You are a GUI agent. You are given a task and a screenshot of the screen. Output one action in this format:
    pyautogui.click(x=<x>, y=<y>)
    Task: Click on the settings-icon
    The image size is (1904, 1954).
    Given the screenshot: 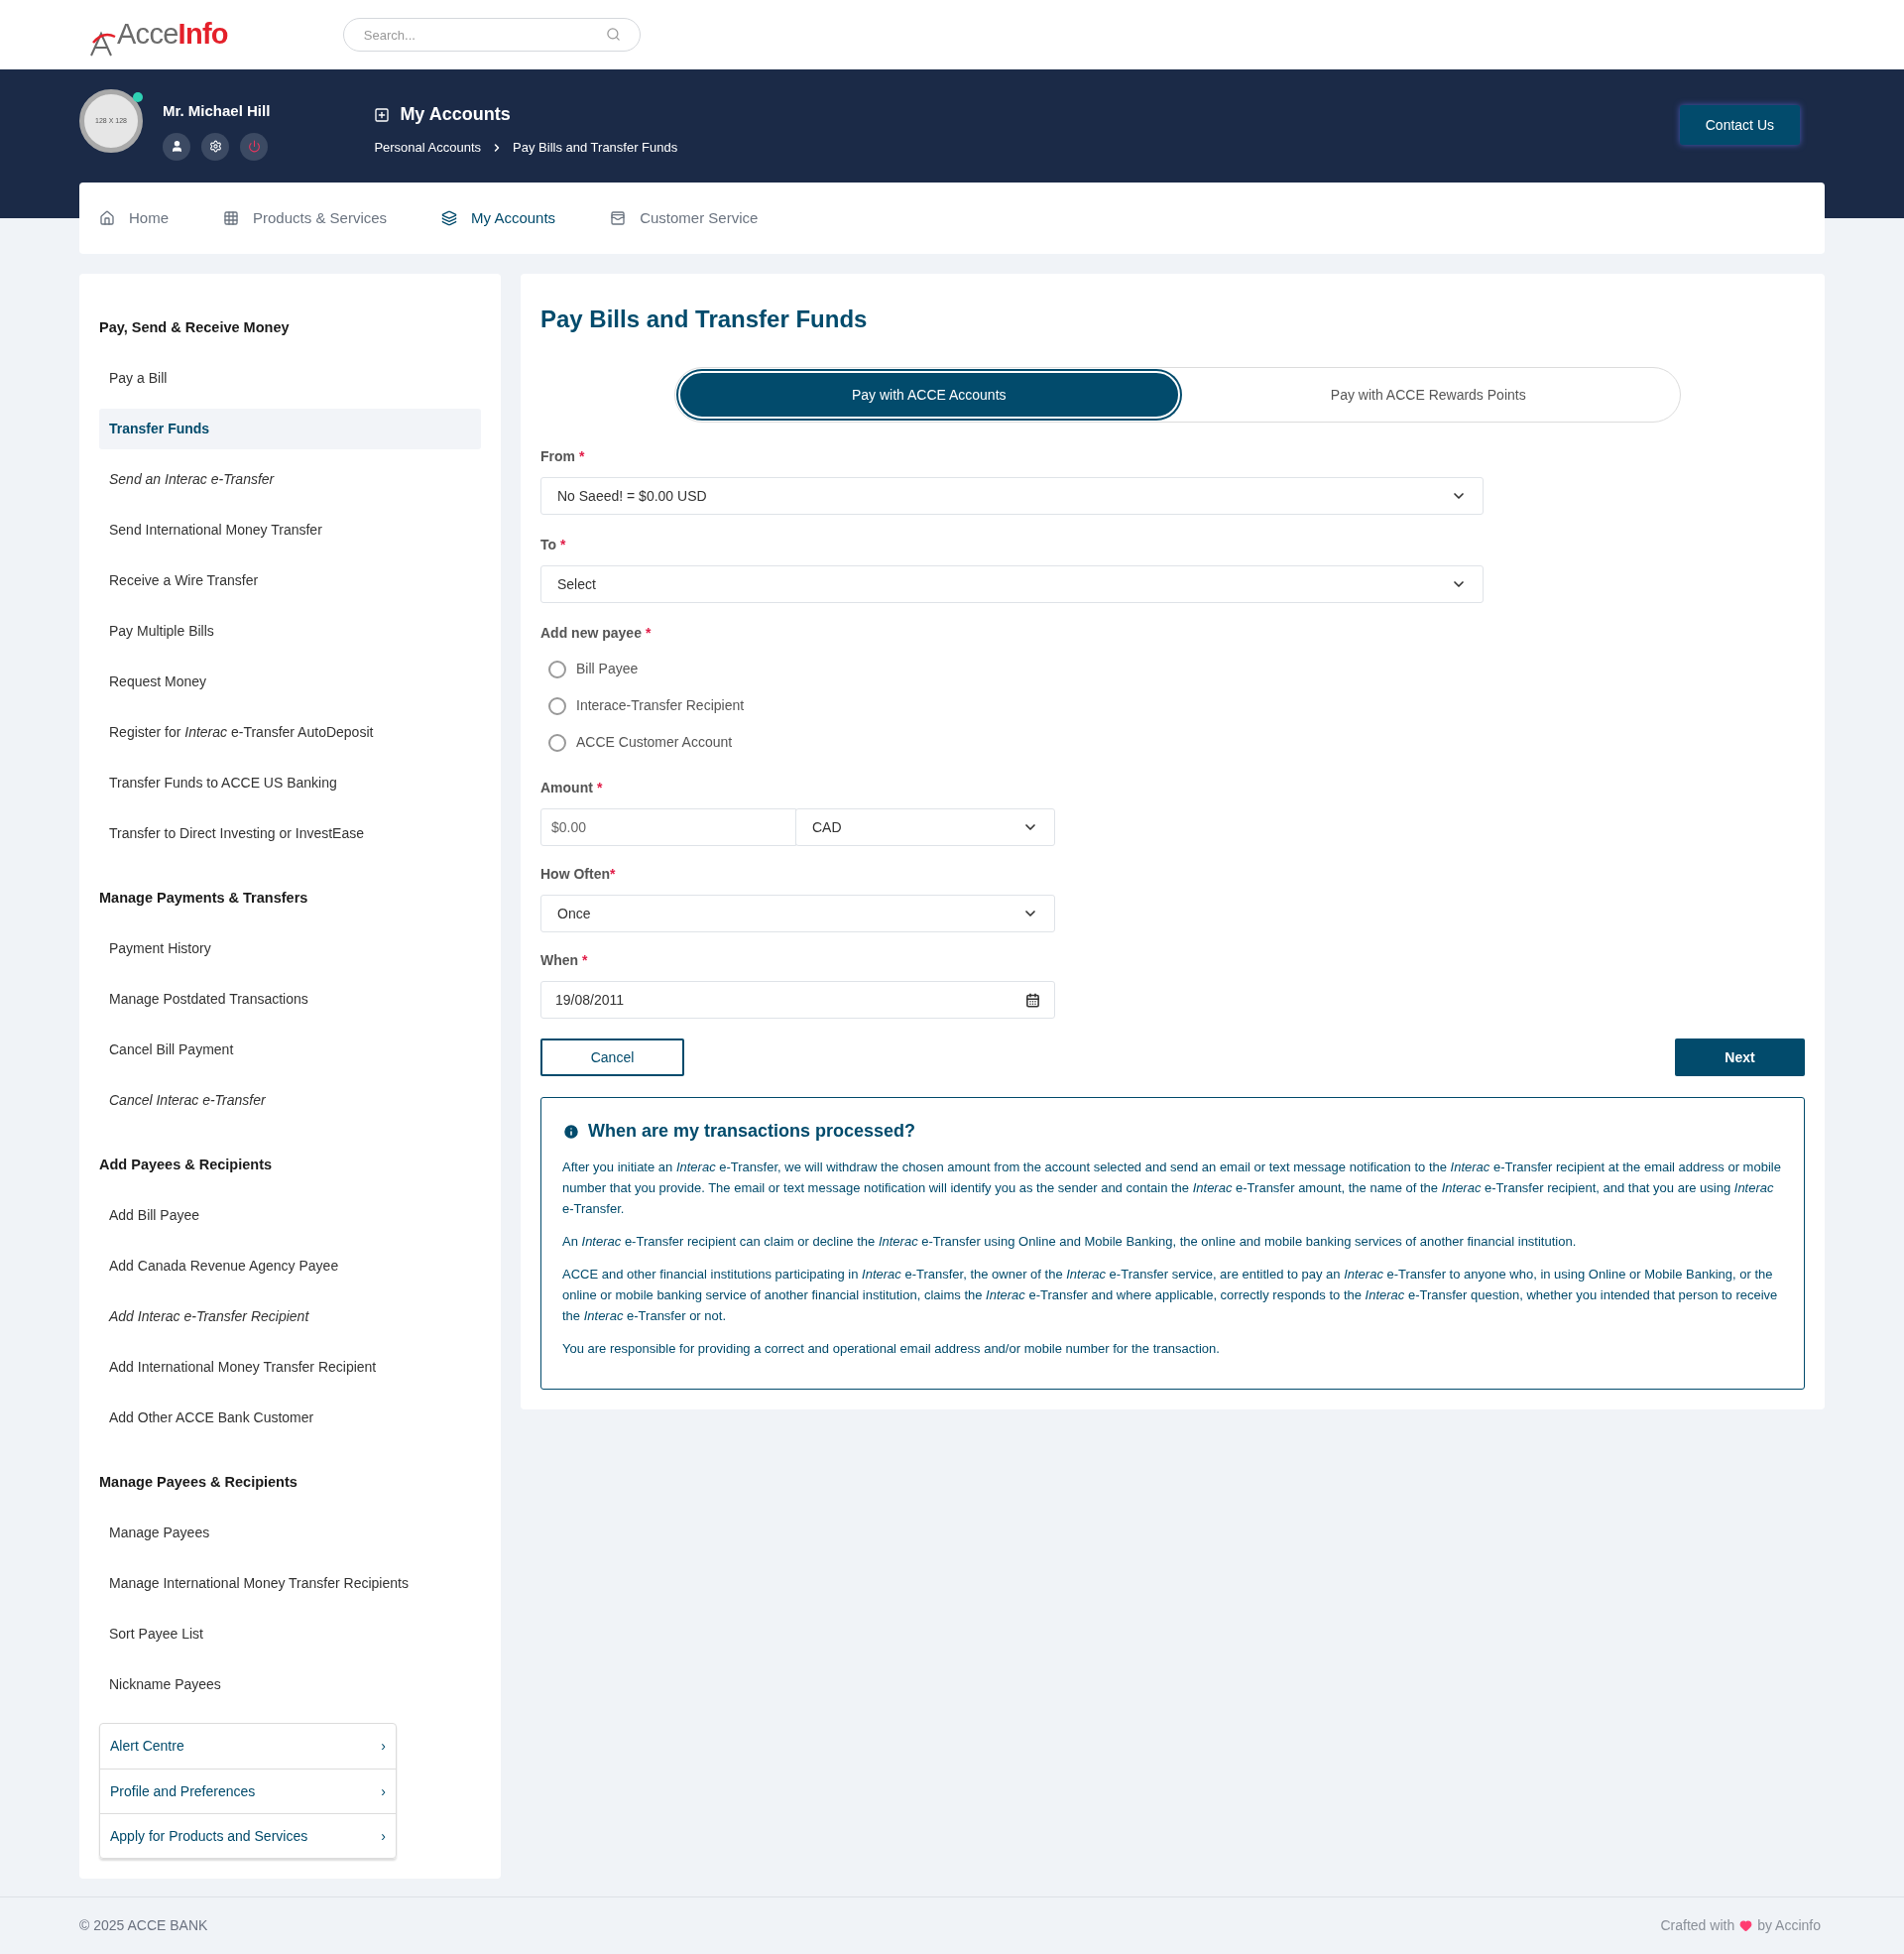 What is the action you would take?
    pyautogui.click(x=215, y=146)
    